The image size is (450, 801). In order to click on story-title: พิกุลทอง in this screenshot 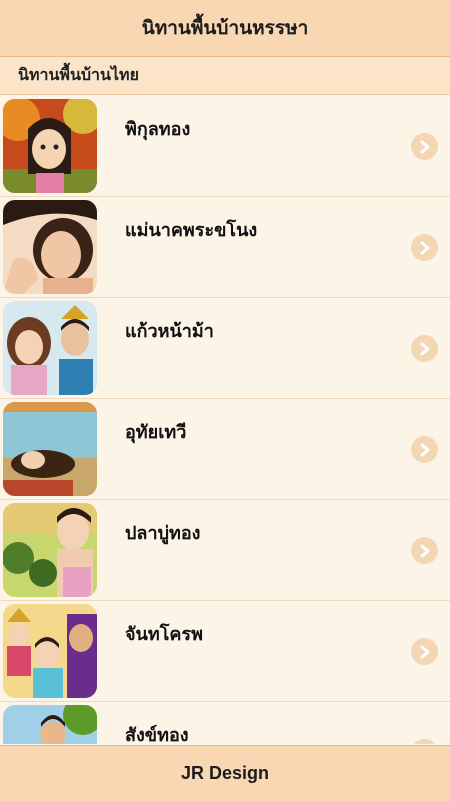, I will do `click(158, 129)`.